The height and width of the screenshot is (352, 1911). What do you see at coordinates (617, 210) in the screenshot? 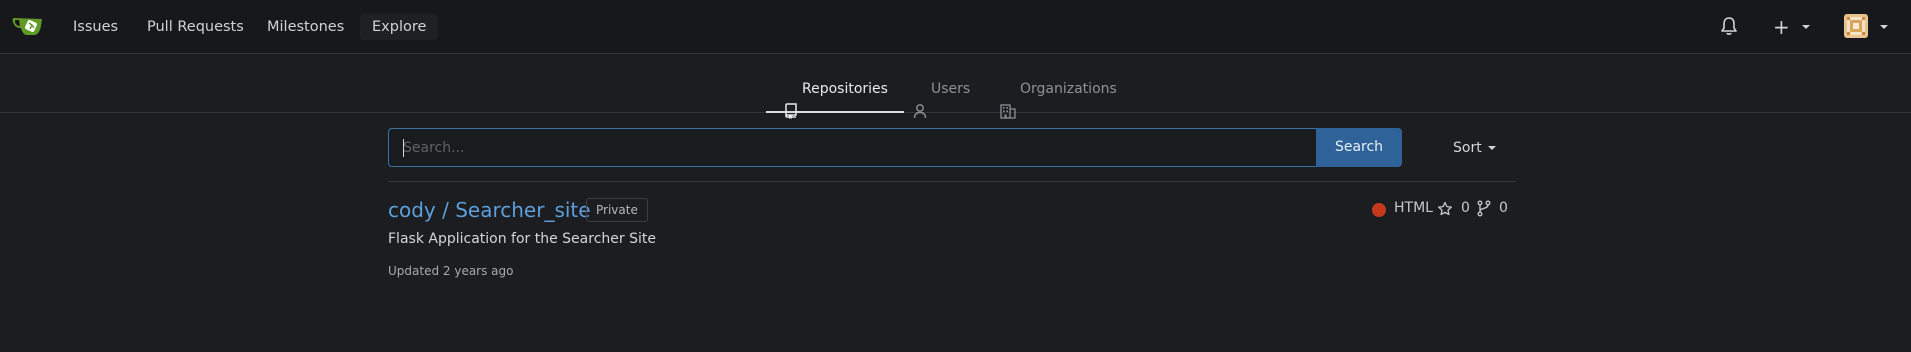
I see `visibility-badge: Private` at bounding box center [617, 210].